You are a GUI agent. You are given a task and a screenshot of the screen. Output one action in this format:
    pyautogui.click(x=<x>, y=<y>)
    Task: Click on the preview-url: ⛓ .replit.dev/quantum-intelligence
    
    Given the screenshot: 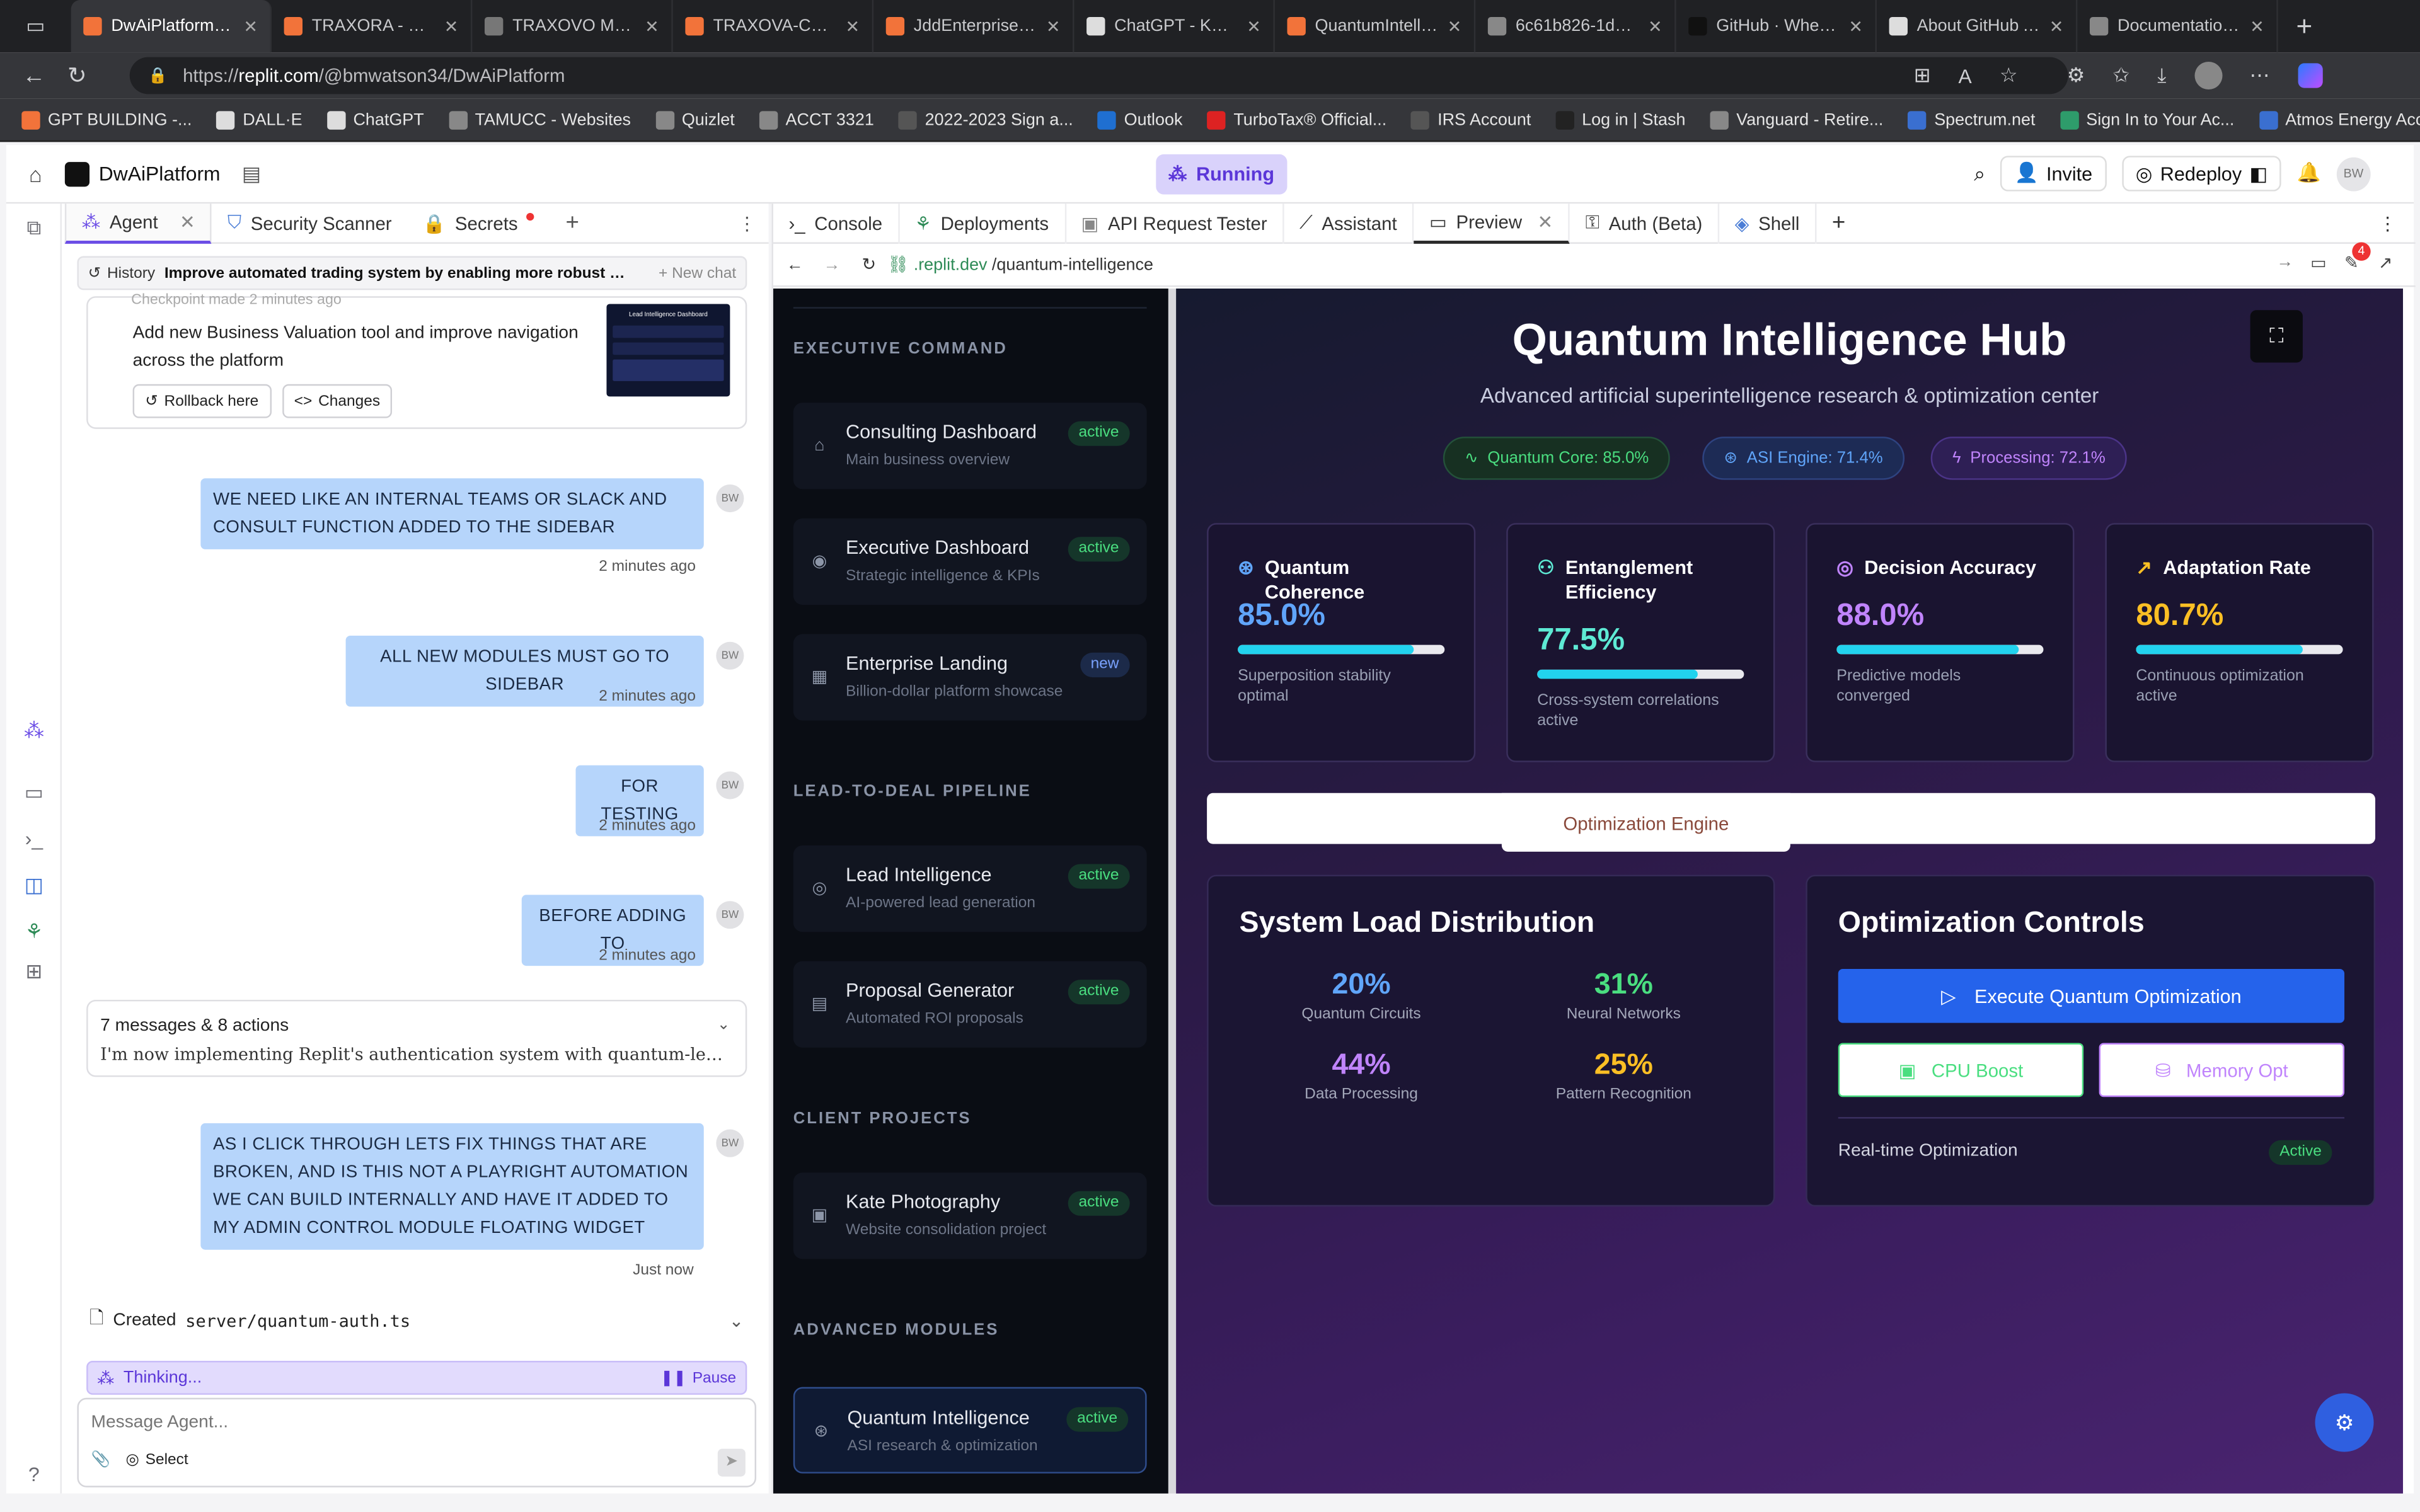 What is the action you would take?
    pyautogui.click(x=1020, y=265)
    